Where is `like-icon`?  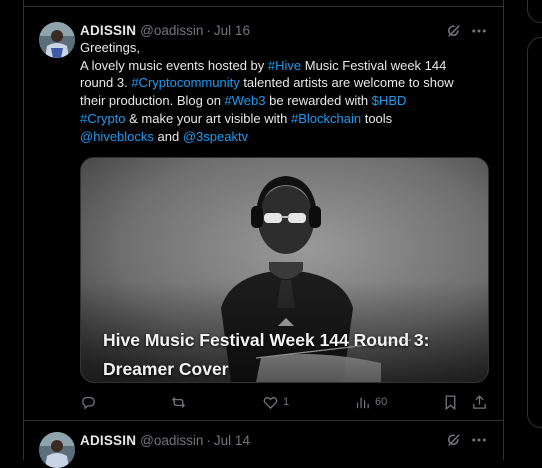 like-icon is located at coordinates (270, 402).